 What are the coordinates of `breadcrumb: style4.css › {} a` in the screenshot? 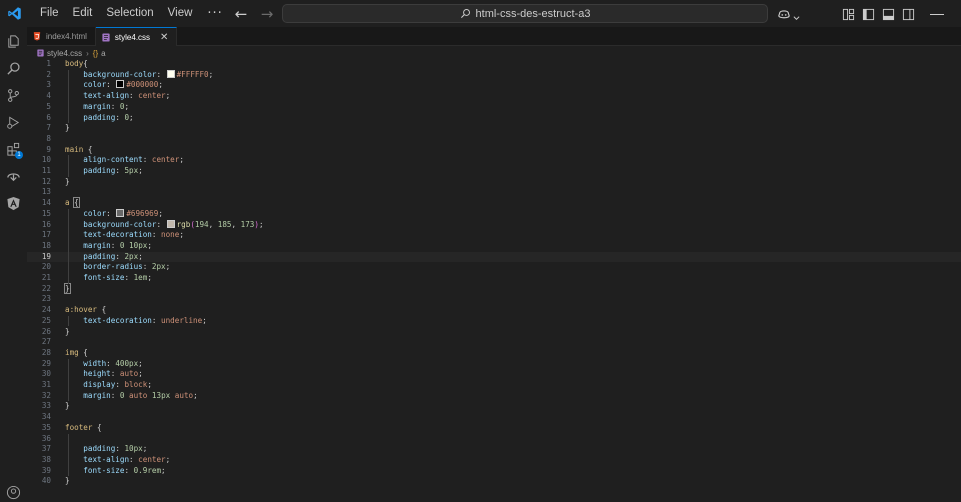 It's located at (71, 53).